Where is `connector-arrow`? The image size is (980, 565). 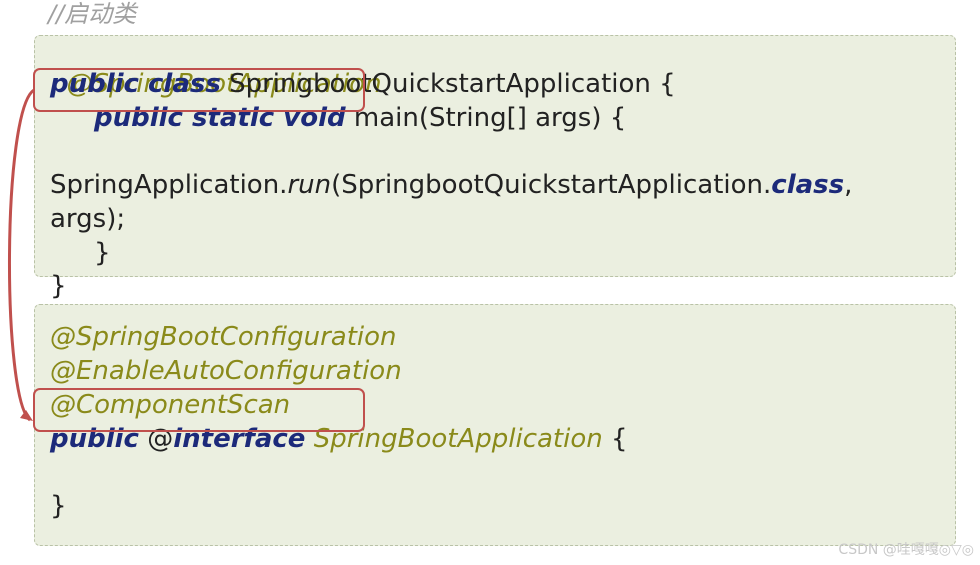 connector-arrow is located at coordinates (22, 255).